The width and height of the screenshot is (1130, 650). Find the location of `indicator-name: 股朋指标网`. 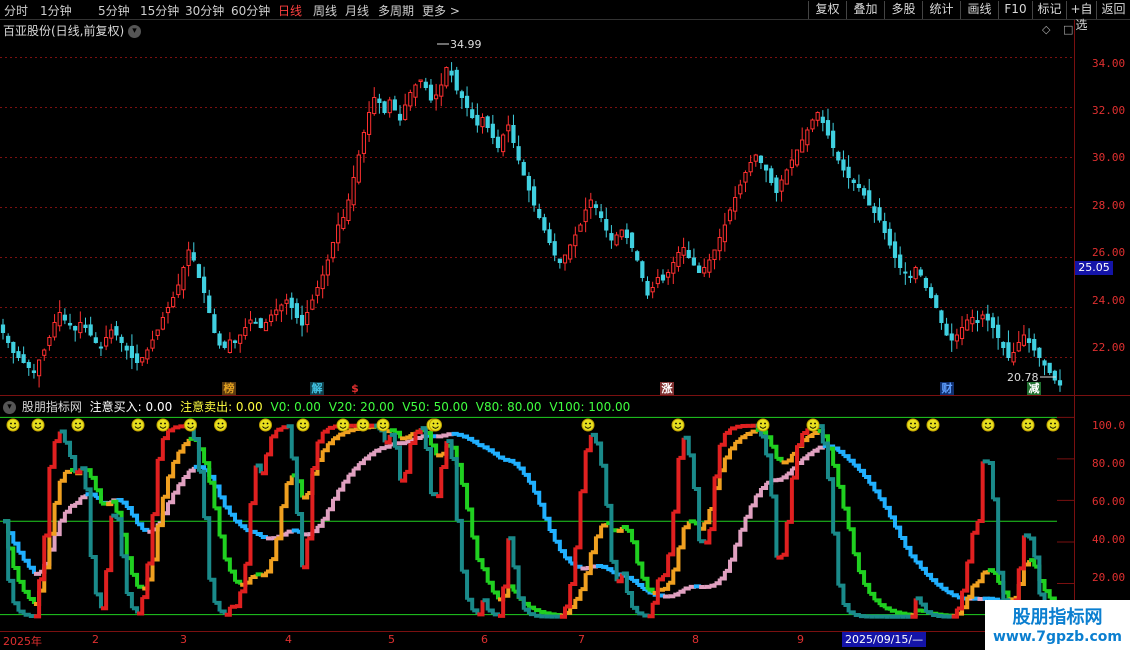

indicator-name: 股朋指标网 is located at coordinates (52, 407).